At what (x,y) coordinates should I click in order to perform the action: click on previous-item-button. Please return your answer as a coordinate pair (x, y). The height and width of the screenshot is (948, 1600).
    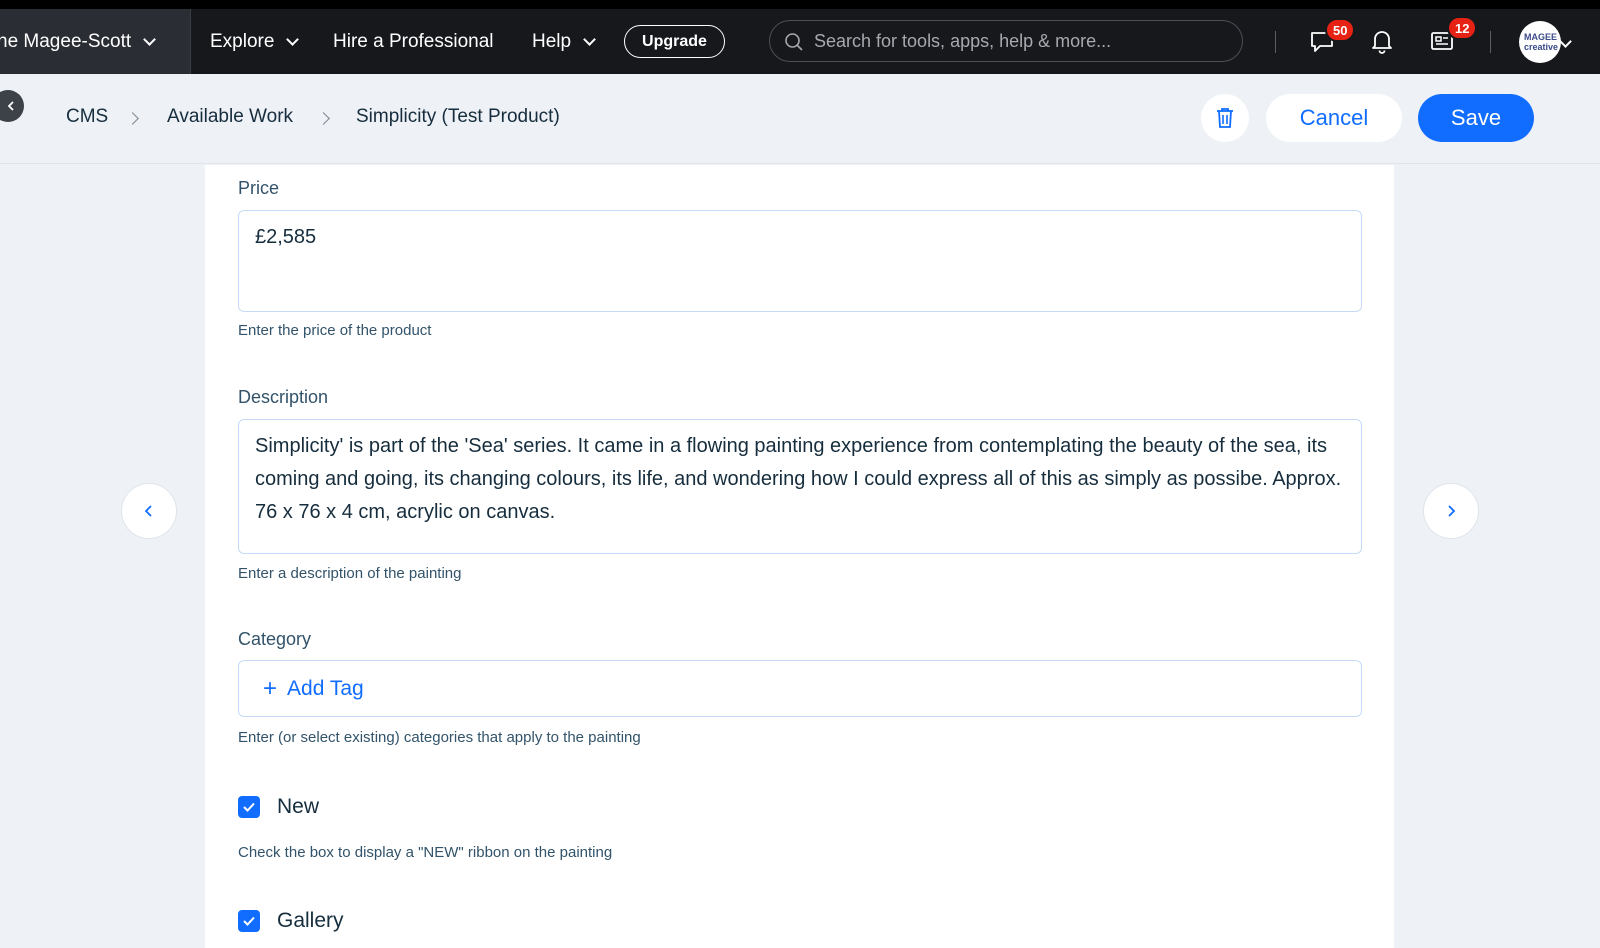
    Looking at the image, I should click on (149, 511).